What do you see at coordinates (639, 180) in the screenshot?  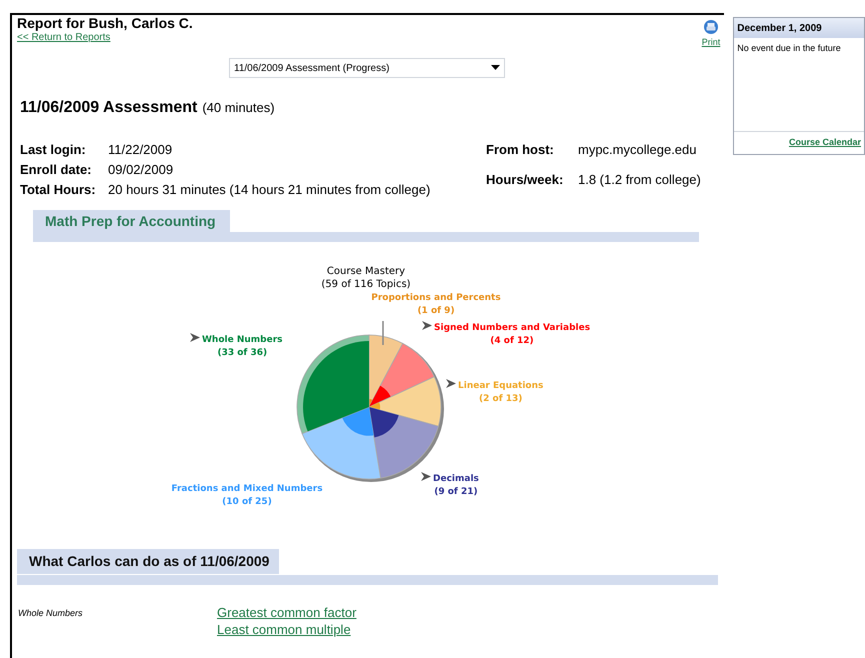 I see `info-value: 1.8 (1.2 from college)` at bounding box center [639, 180].